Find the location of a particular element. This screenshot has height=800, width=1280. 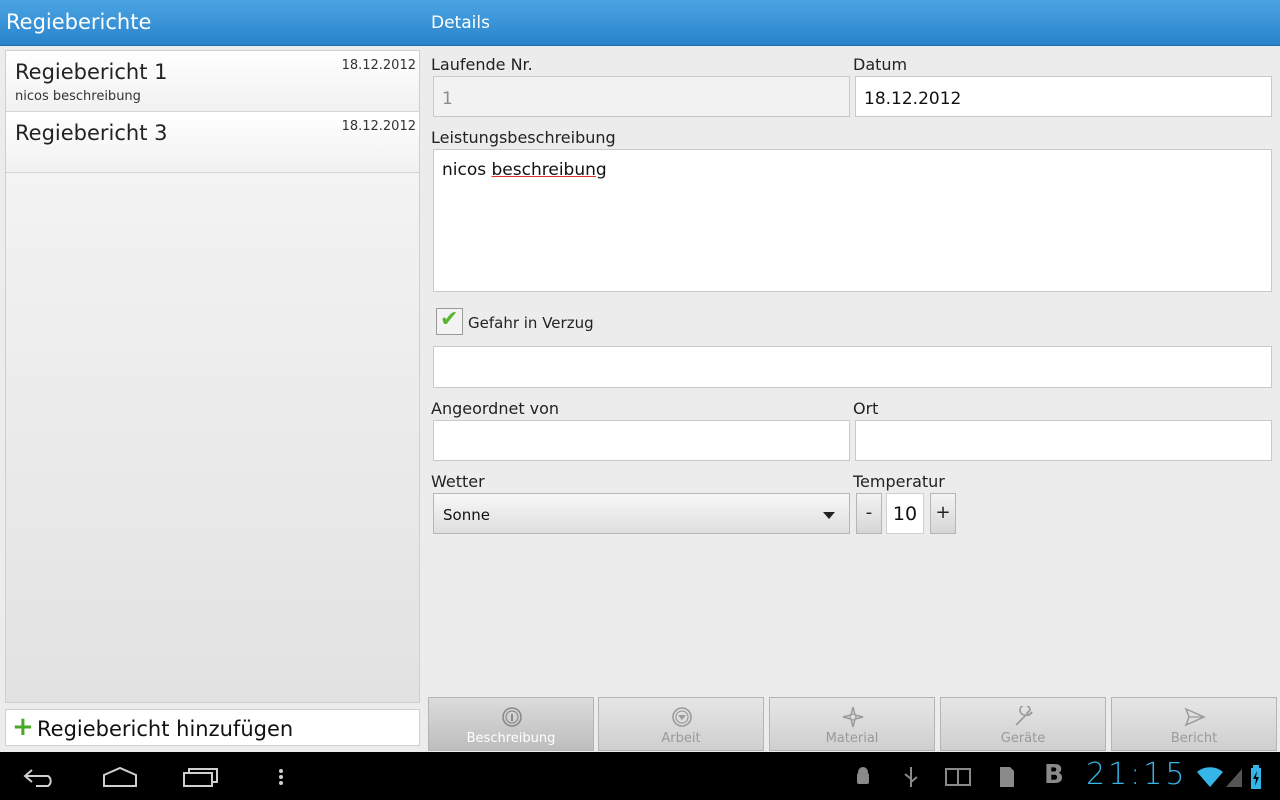

recent-apps-icon is located at coordinates (201, 777).